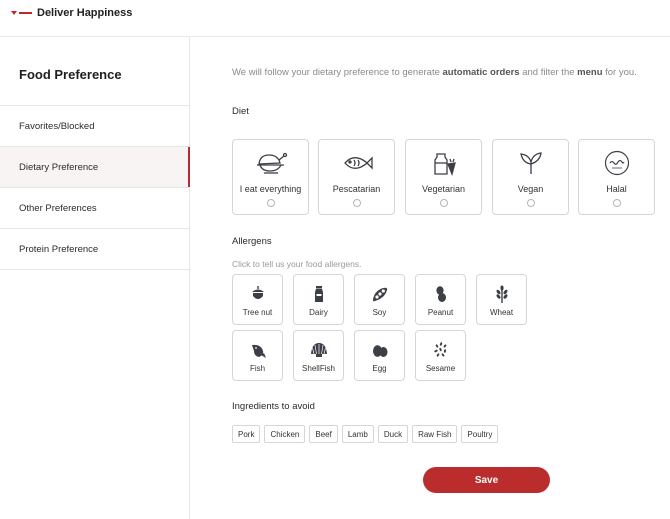  What do you see at coordinates (335, 18) in the screenshot?
I see `top-bar: Deliver Happiness` at bounding box center [335, 18].